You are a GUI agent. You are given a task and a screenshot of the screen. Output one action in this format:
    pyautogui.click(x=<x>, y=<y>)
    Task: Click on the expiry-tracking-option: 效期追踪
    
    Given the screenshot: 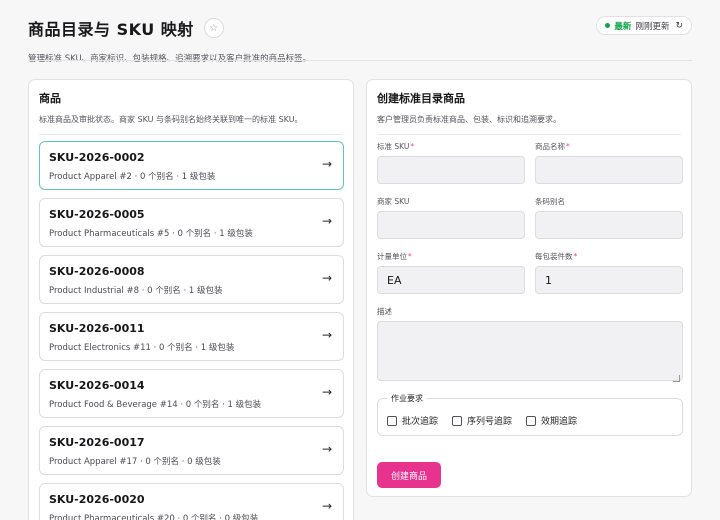 What is the action you would take?
    pyautogui.click(x=551, y=420)
    